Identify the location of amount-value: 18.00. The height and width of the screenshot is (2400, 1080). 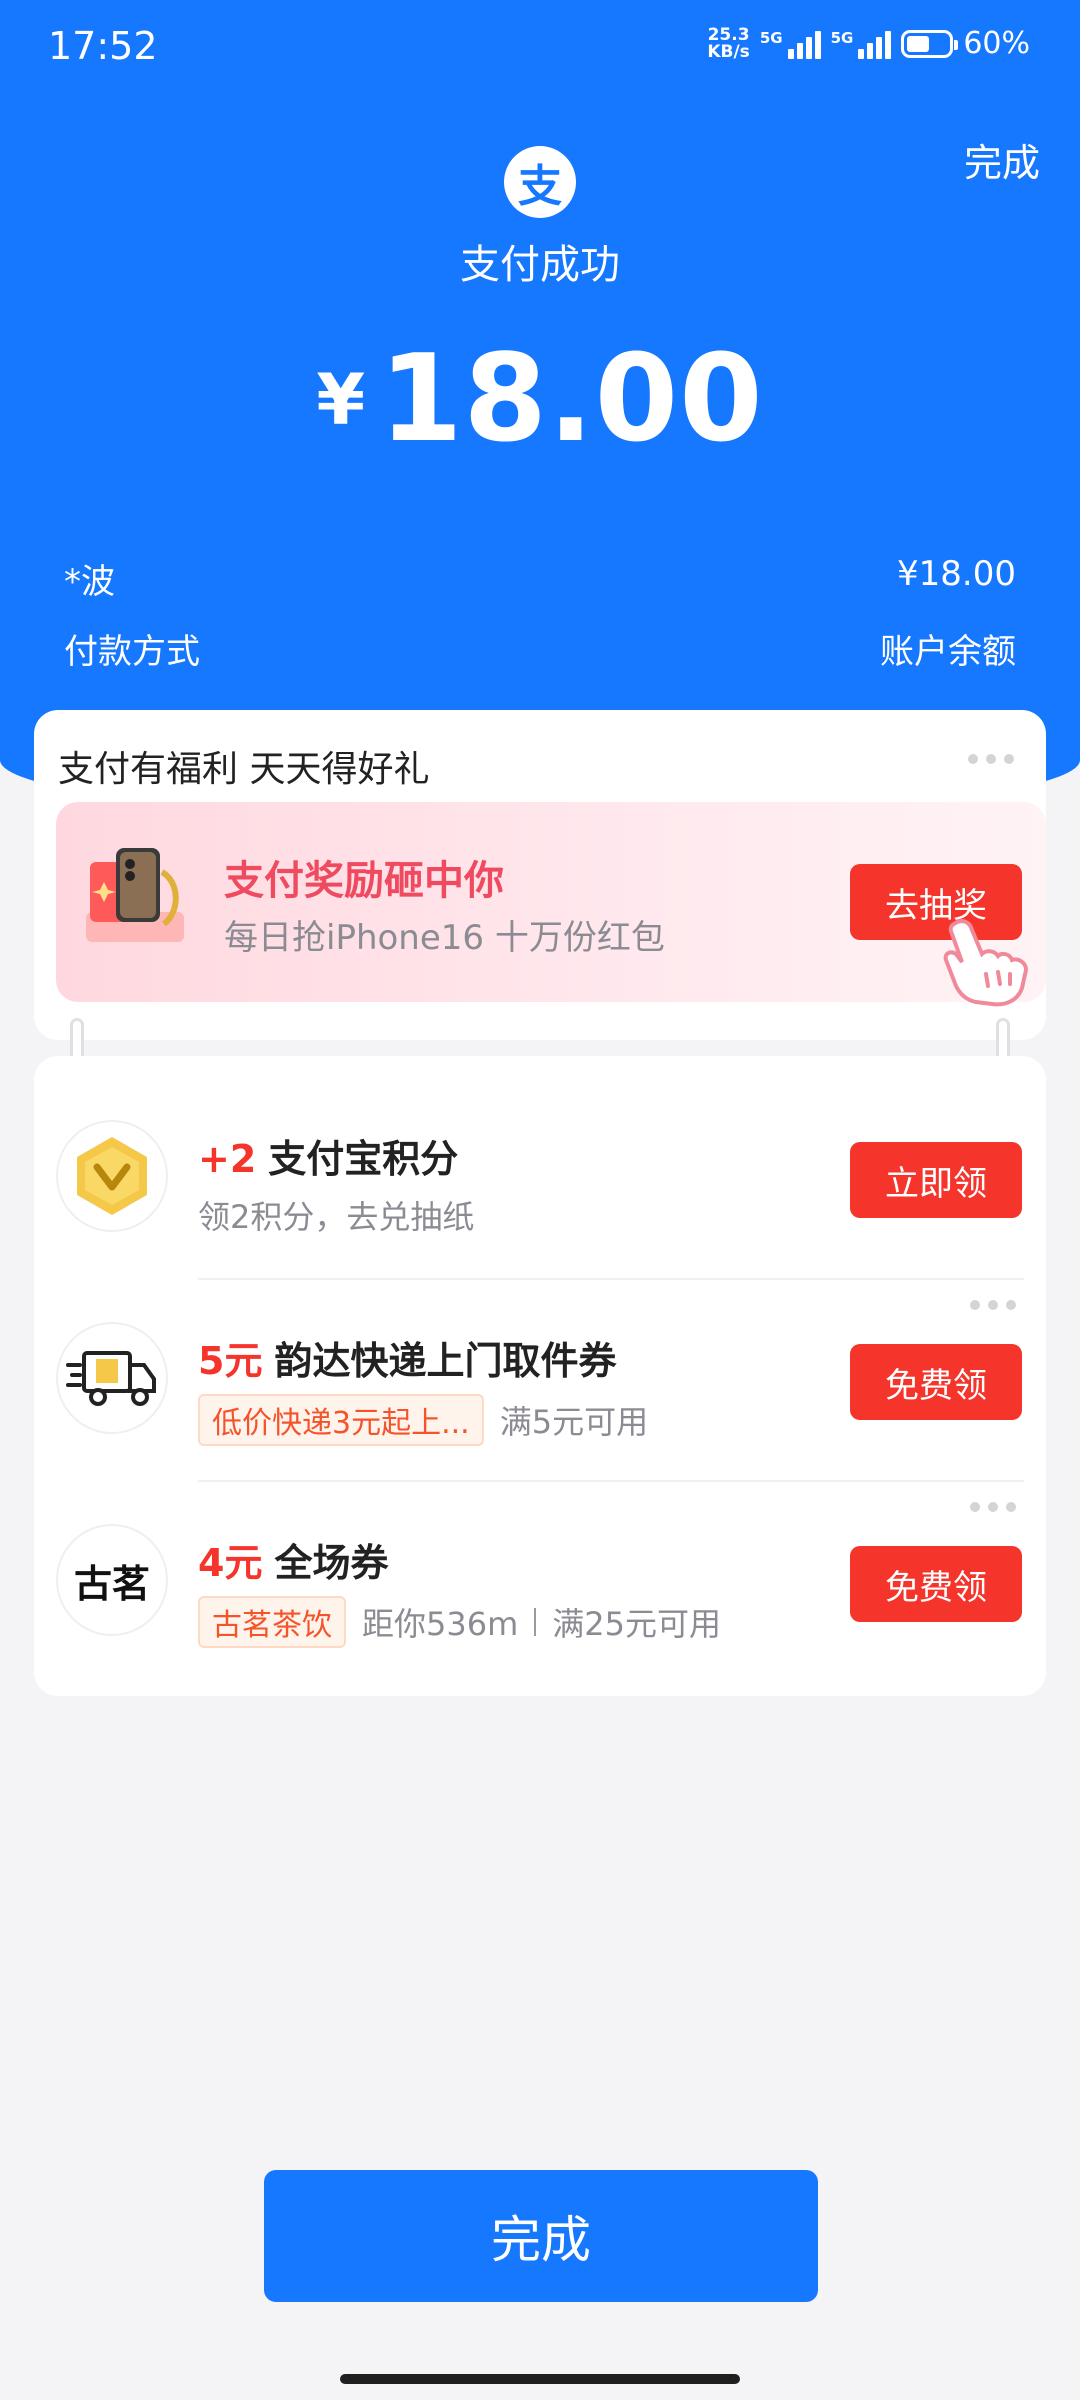
(571, 399).